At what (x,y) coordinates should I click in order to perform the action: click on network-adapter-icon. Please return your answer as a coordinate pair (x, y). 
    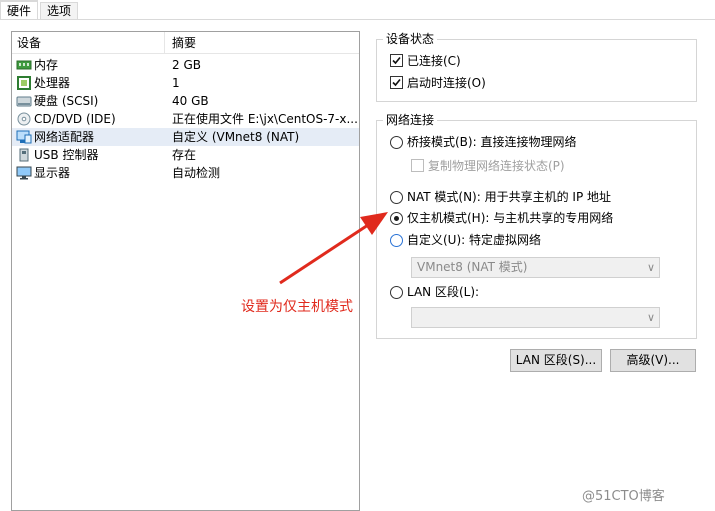
    Looking at the image, I should click on (24, 137).